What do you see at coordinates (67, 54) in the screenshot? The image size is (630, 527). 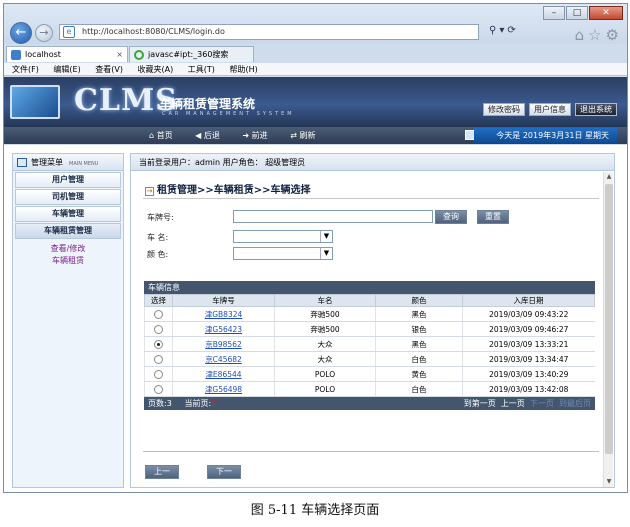 I see `tab-localhost: localhost ×` at bounding box center [67, 54].